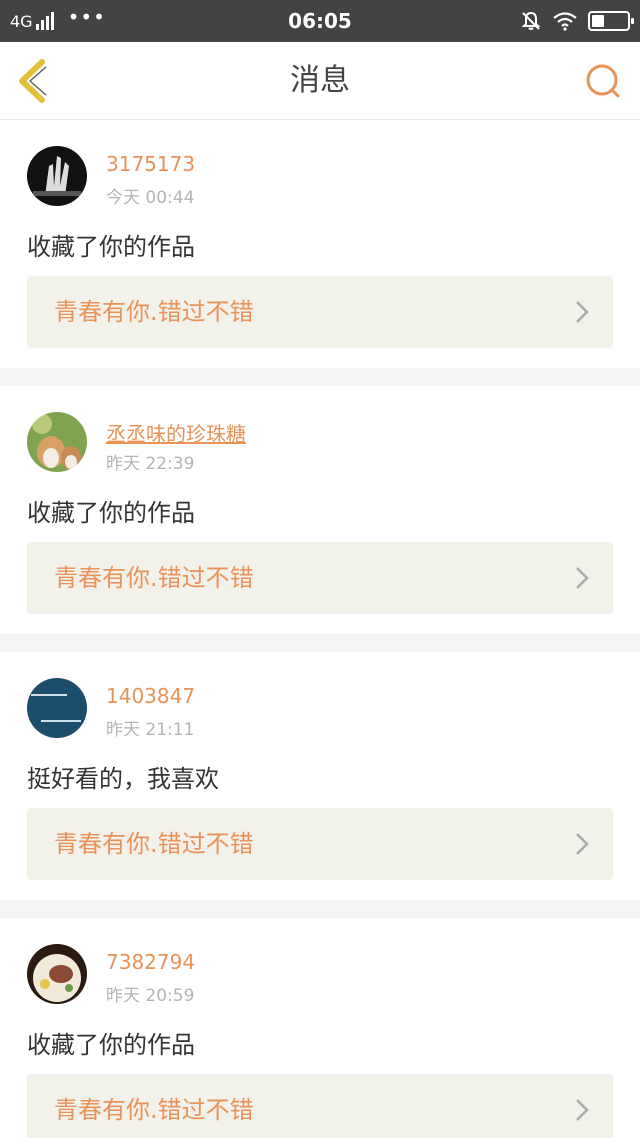 Image resolution: width=640 pixels, height=1138 pixels. What do you see at coordinates (123, 779) in the screenshot?
I see `message-text: 挺好看的，我喜欢` at bounding box center [123, 779].